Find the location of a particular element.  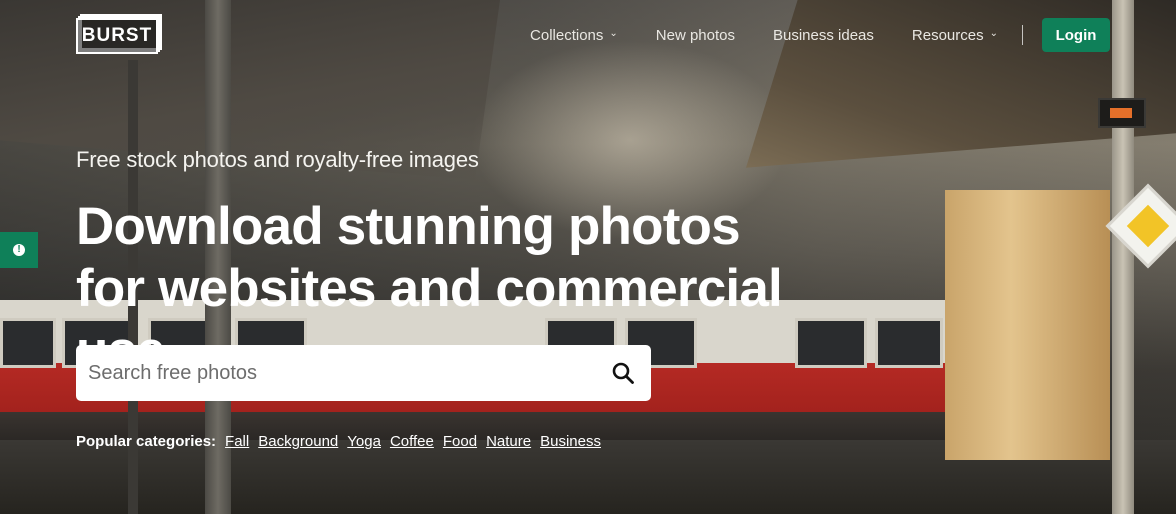

nav-label: Business ideas is located at coordinates (823, 35).